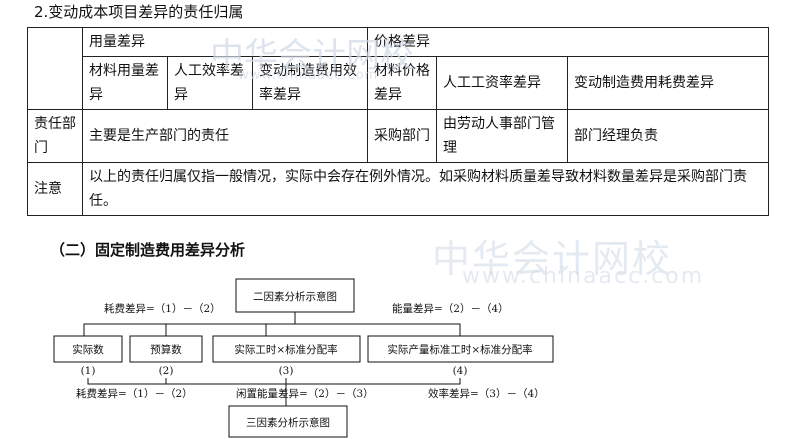 The image size is (792, 439). Describe the element at coordinates (210, 83) in the screenshot. I see `labor-eff-cell: 人工效率差异` at that location.